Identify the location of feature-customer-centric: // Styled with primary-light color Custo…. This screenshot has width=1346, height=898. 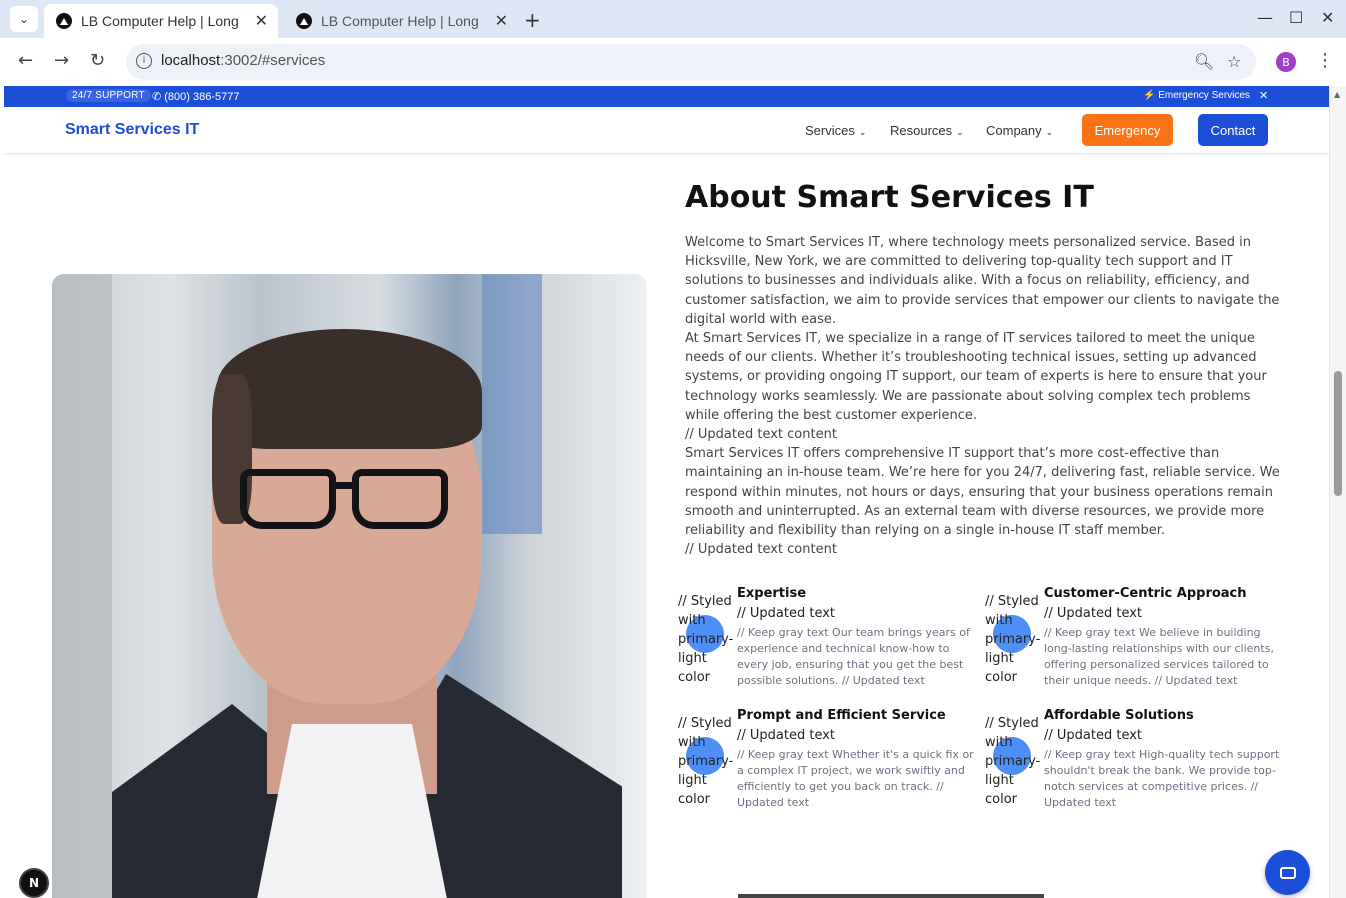
(1135, 641).